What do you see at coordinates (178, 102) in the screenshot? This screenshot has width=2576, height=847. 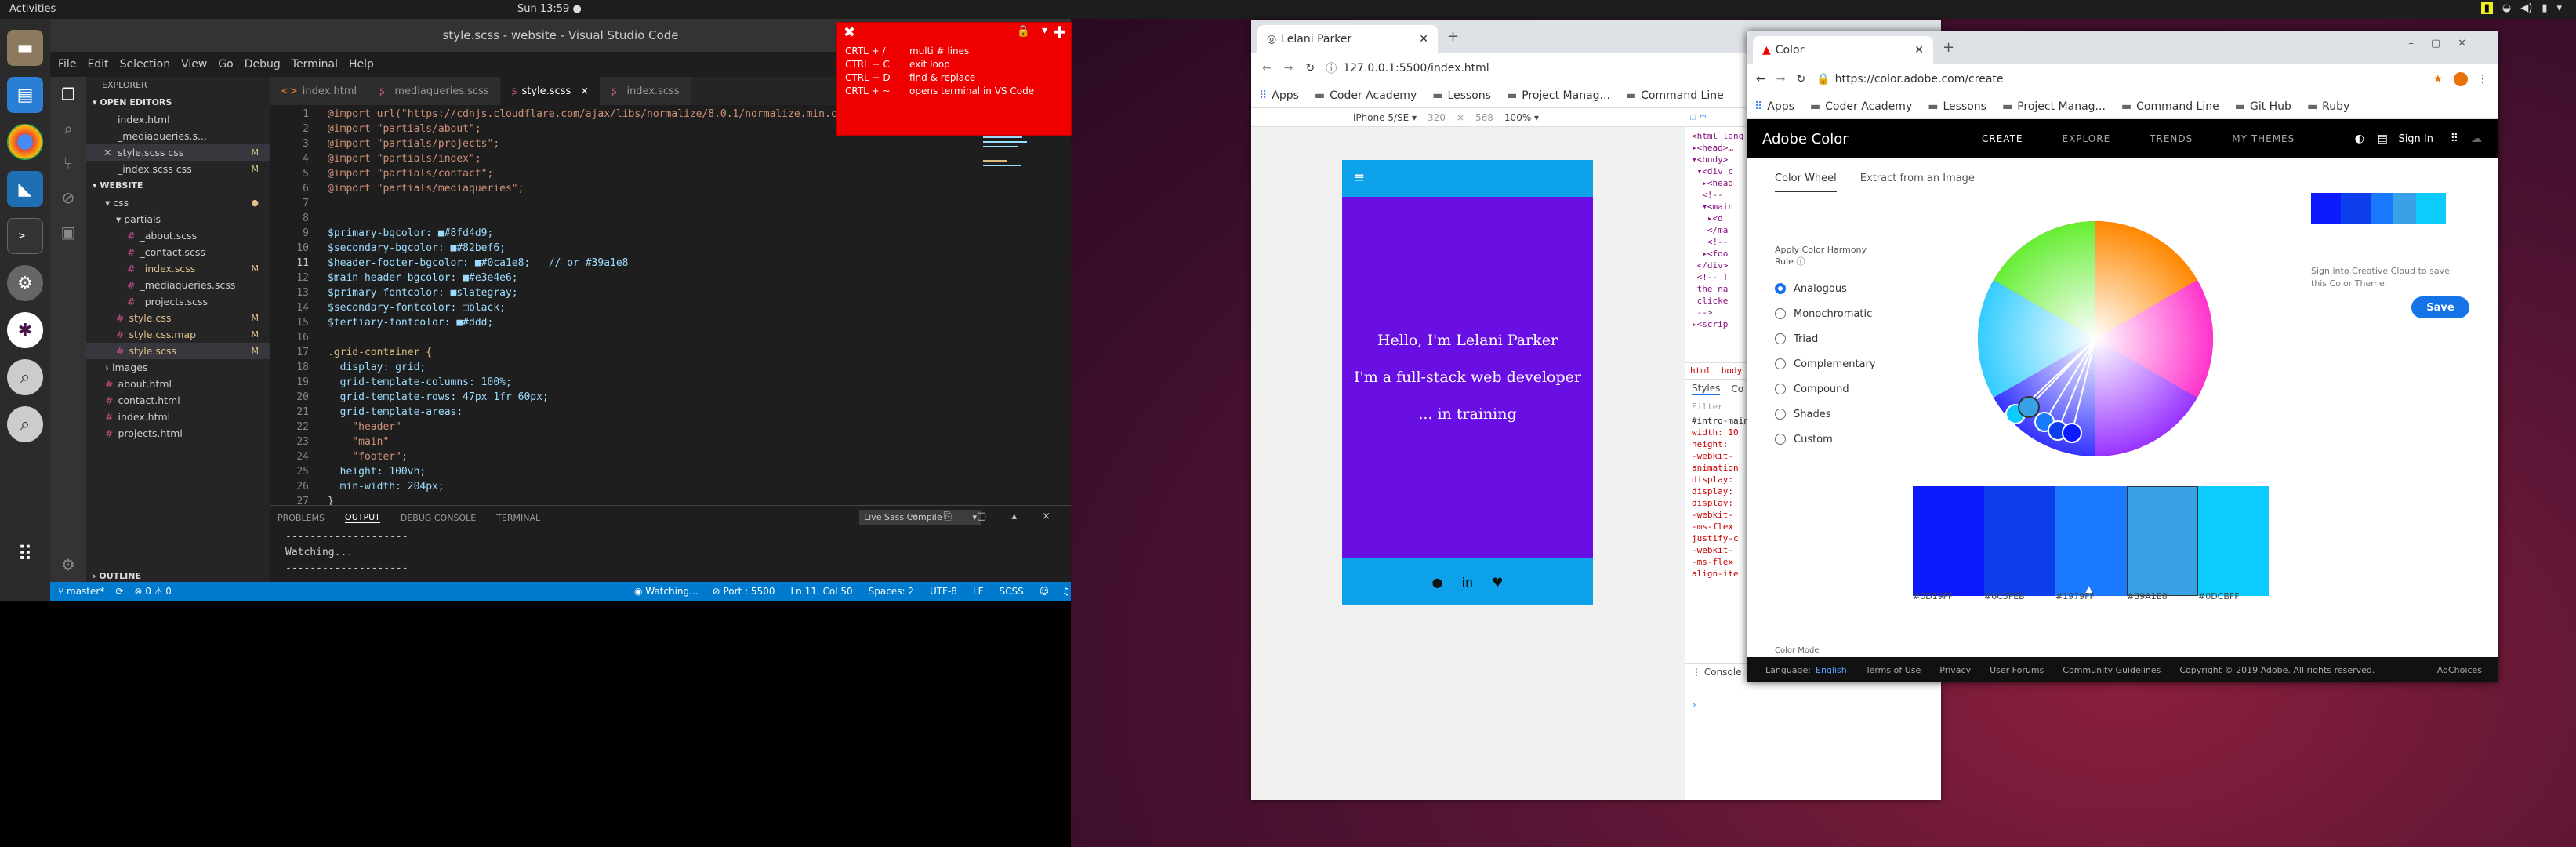 I see `open-editors-header: ▾ OPEN EDITORS` at bounding box center [178, 102].